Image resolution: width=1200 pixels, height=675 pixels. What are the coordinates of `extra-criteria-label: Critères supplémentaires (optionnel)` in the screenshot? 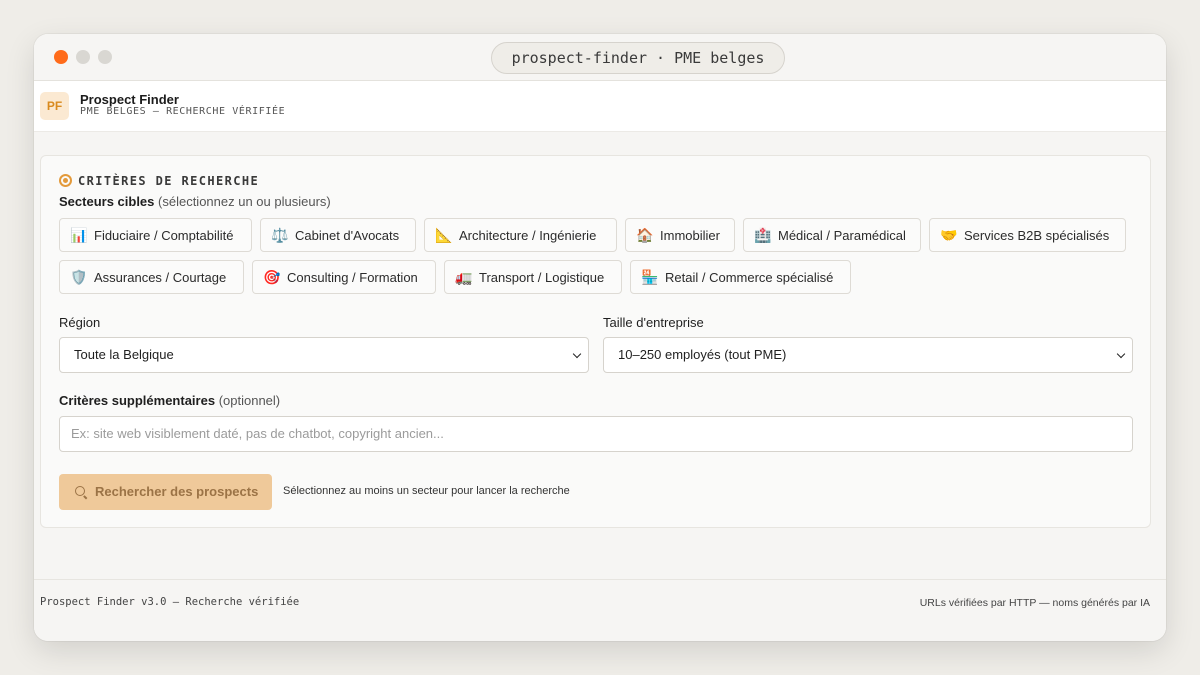 It's located at (169, 400).